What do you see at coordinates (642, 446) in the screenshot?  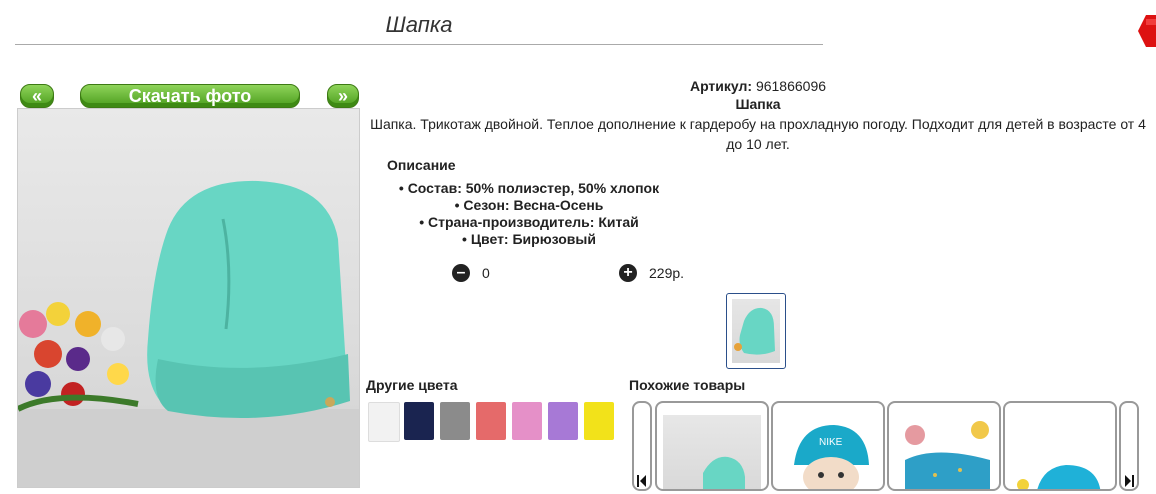 I see `carousel-prev-button` at bounding box center [642, 446].